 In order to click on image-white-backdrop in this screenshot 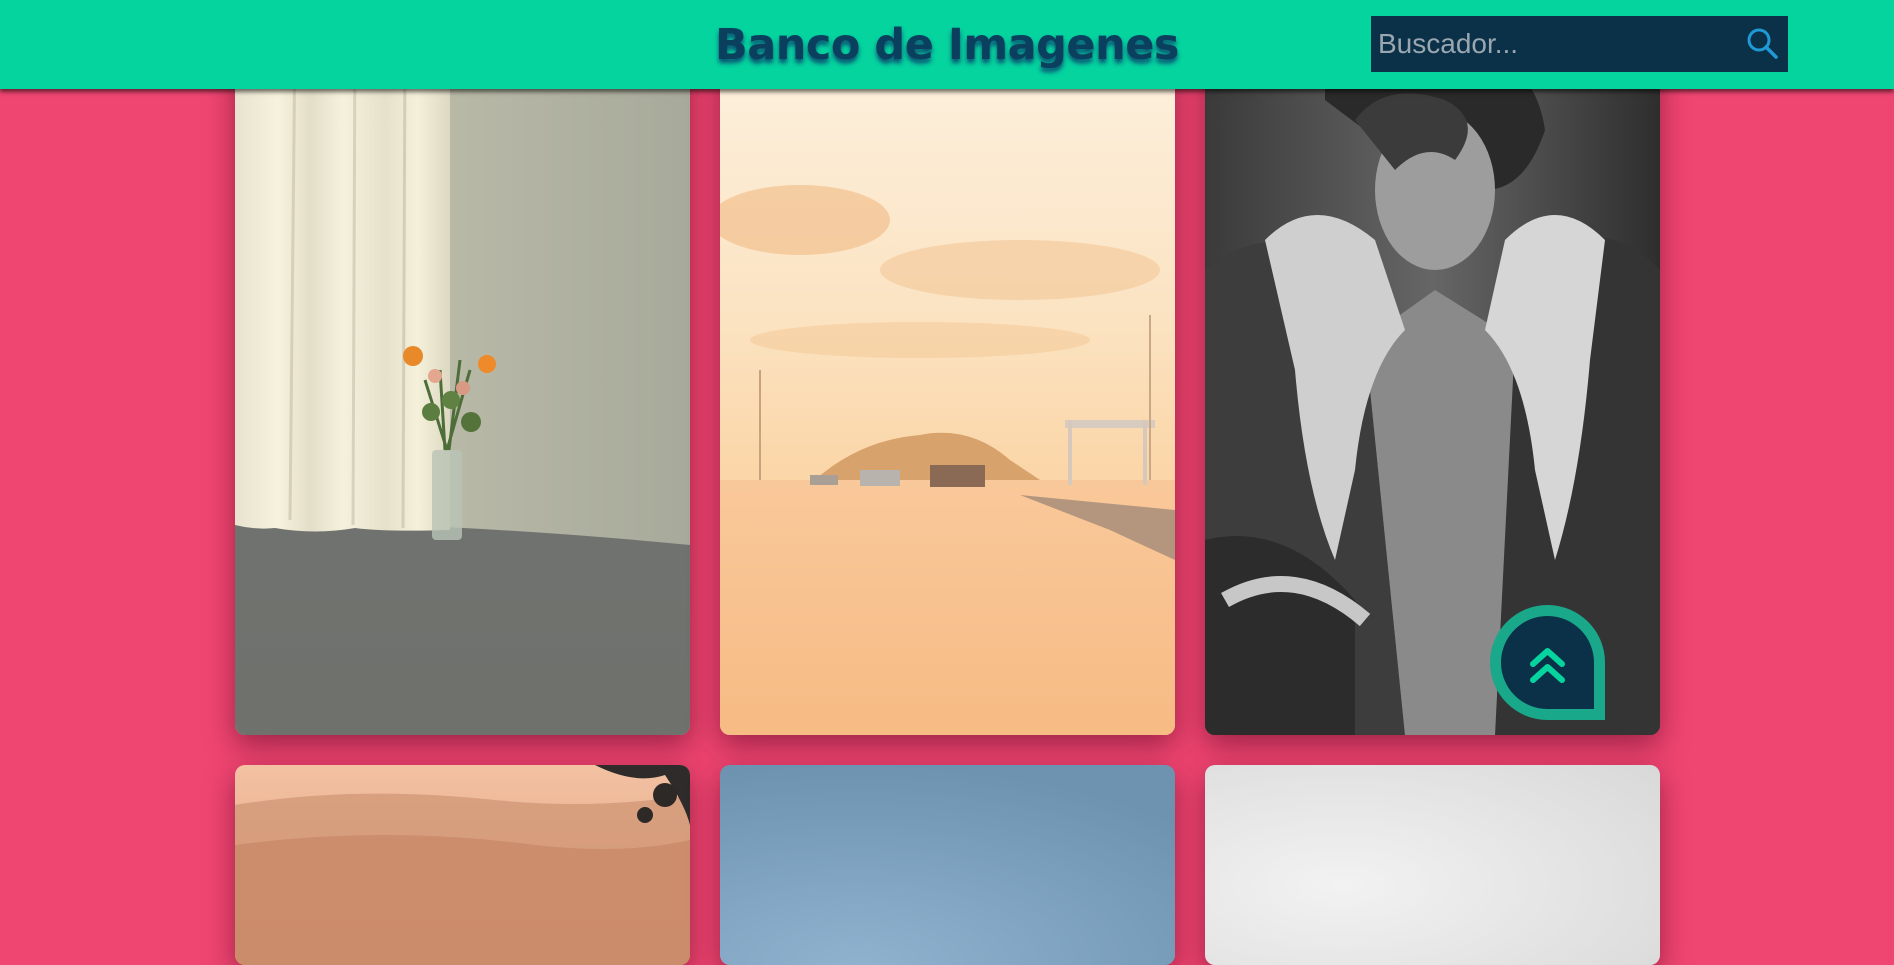, I will do `click(1432, 865)`.